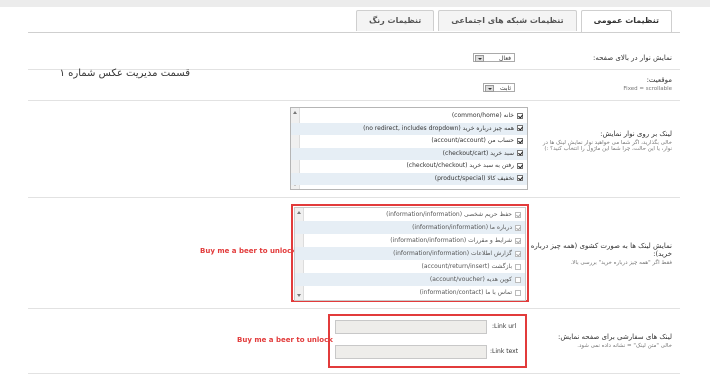  Describe the element at coordinates (409, 115) in the screenshot. I see `list-item: خانه (common/home)` at that location.